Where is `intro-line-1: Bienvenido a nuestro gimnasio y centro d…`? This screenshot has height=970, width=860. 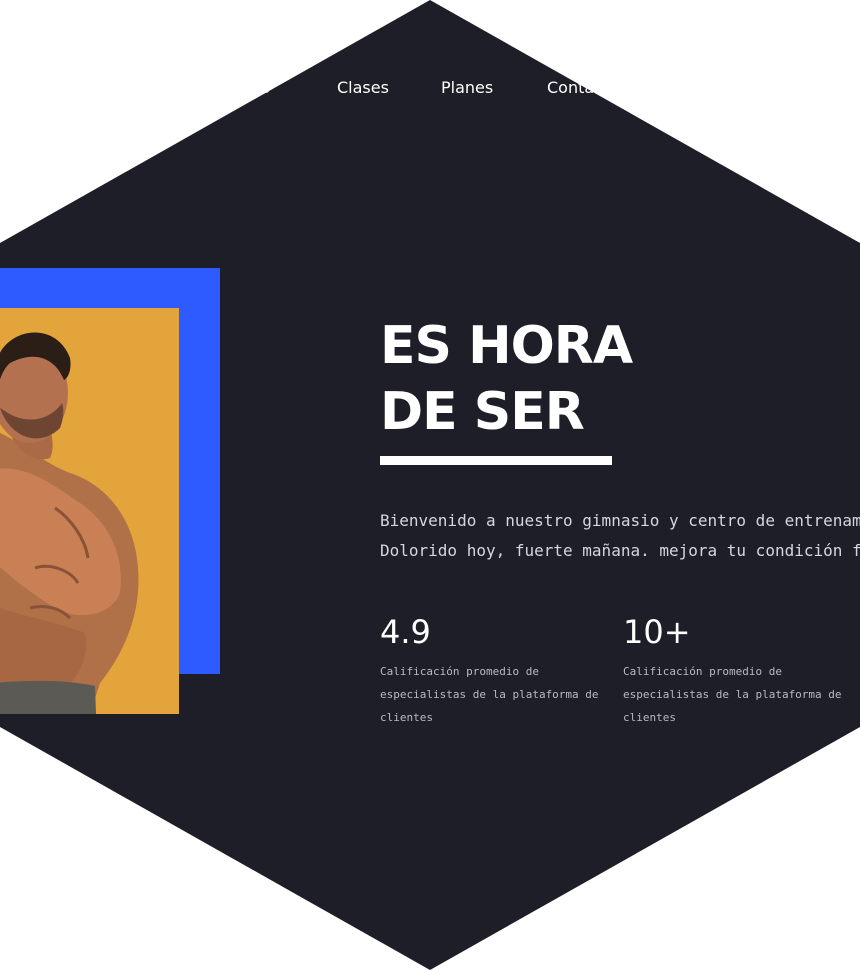 intro-line-1: Bienvenido a nuestro gimnasio y centro d… is located at coordinates (620, 520).